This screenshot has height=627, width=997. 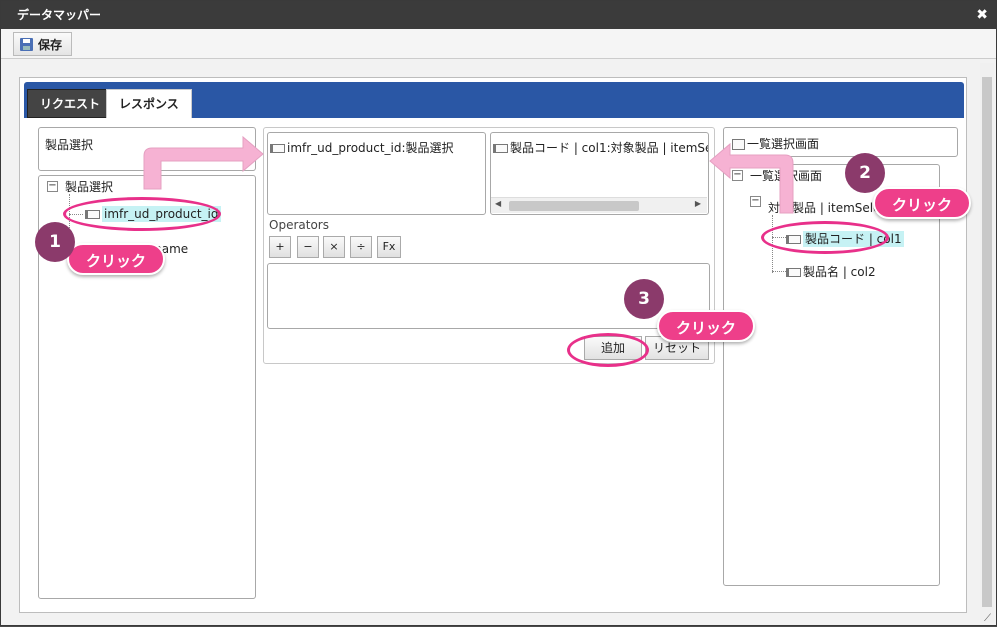 What do you see at coordinates (825, 237) in the screenshot?
I see `highlight-ring-step2` at bounding box center [825, 237].